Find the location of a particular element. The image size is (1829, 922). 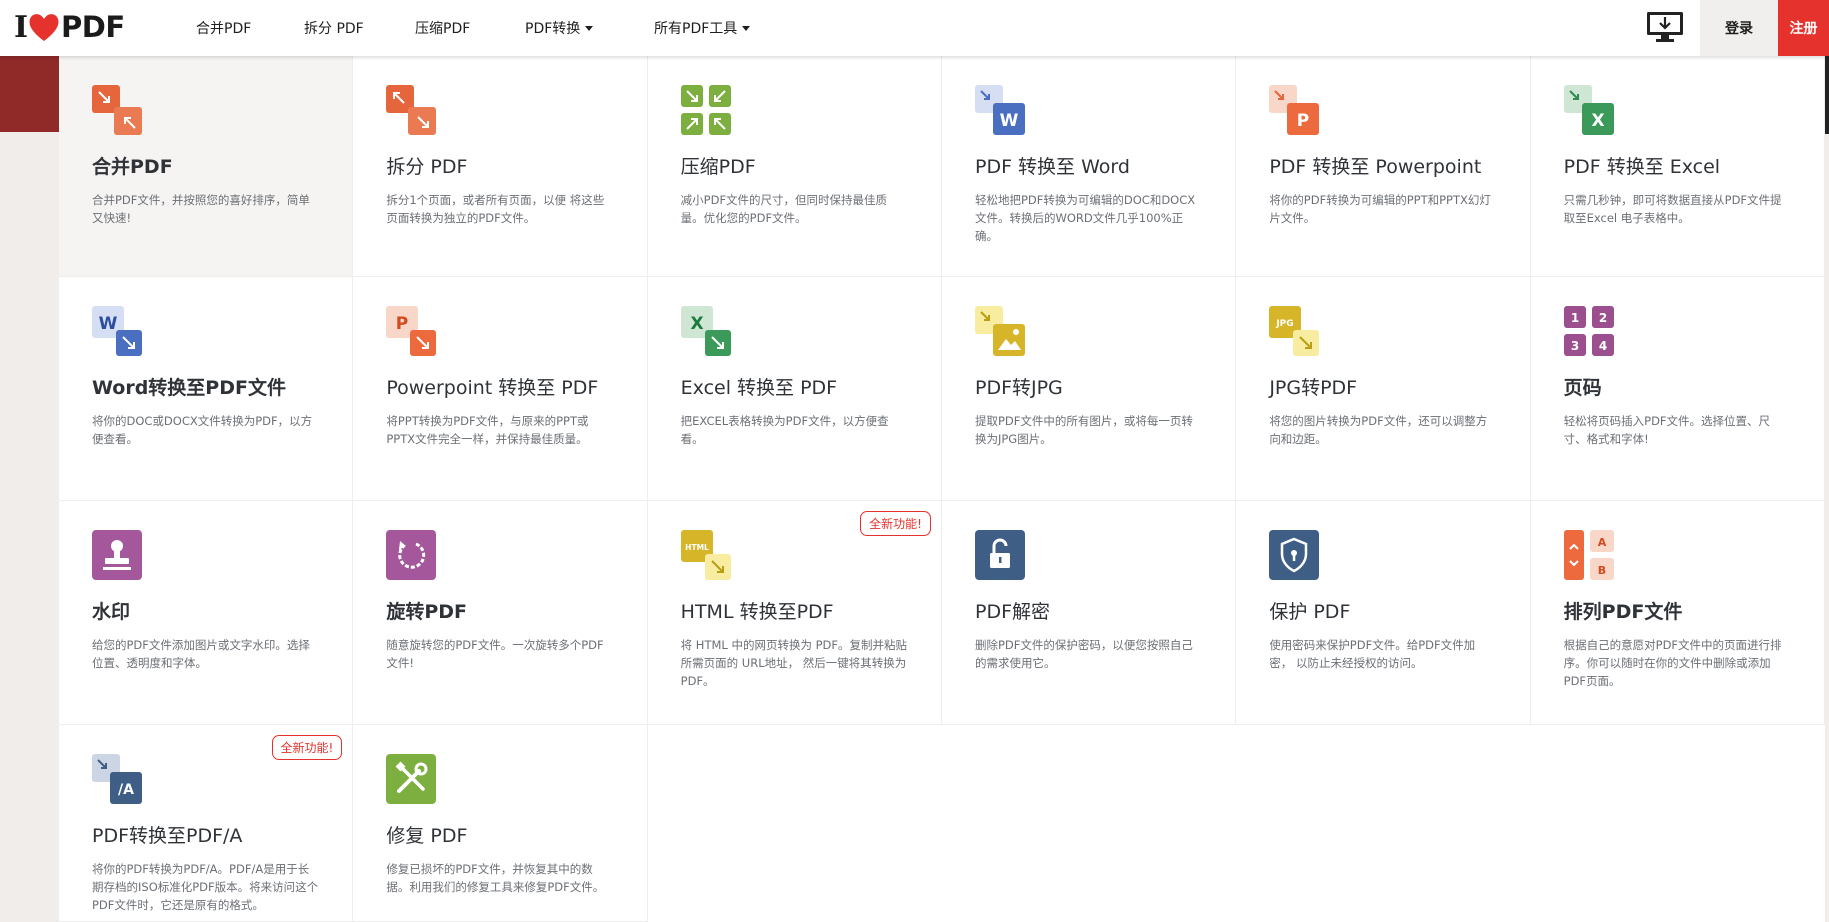

svg-text: 3 is located at coordinates (1574, 346).